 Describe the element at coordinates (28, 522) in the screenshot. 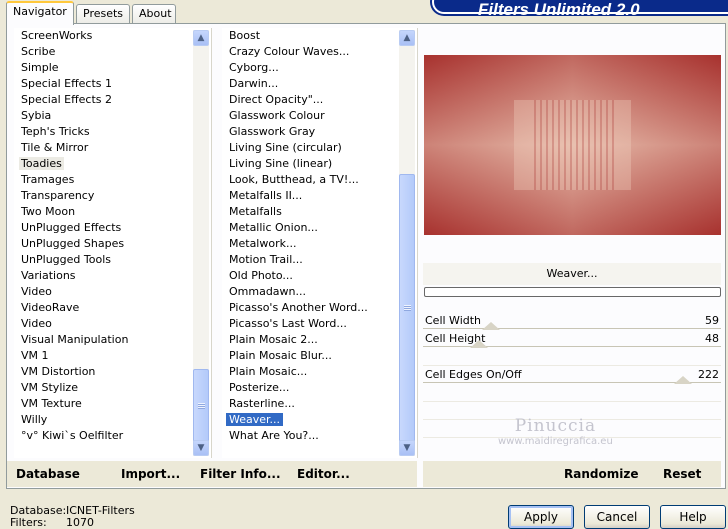

I see `filters-label: Filters:` at that location.